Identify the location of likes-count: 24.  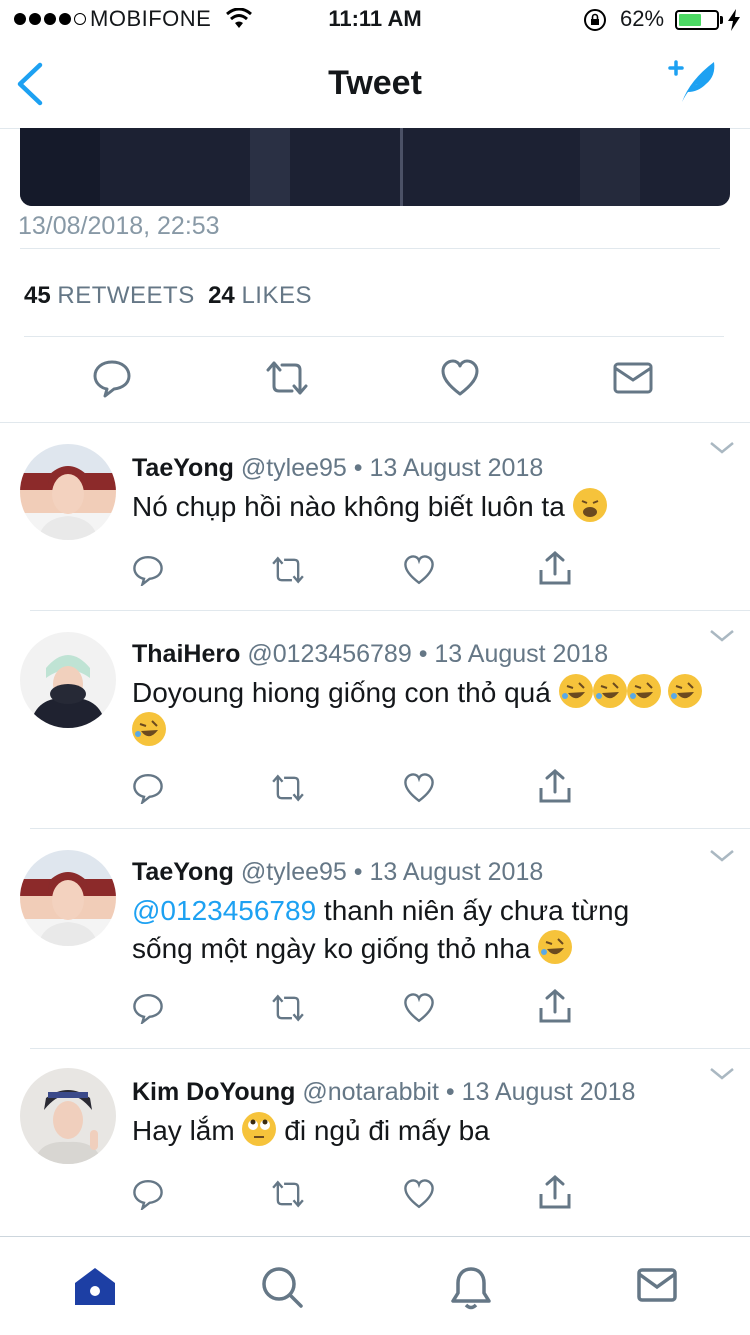
(221, 295).